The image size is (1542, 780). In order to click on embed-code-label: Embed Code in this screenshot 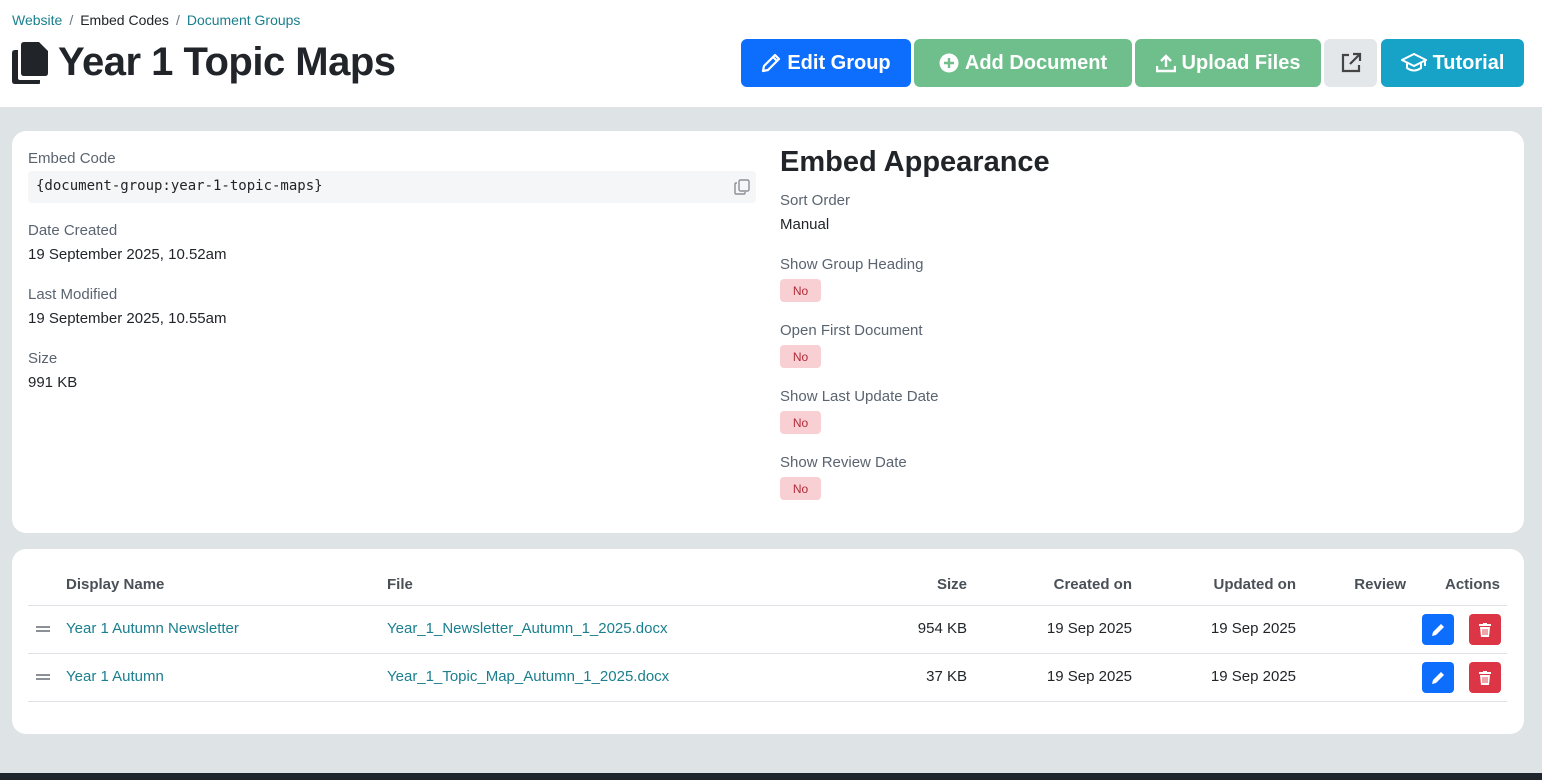, I will do `click(72, 158)`.